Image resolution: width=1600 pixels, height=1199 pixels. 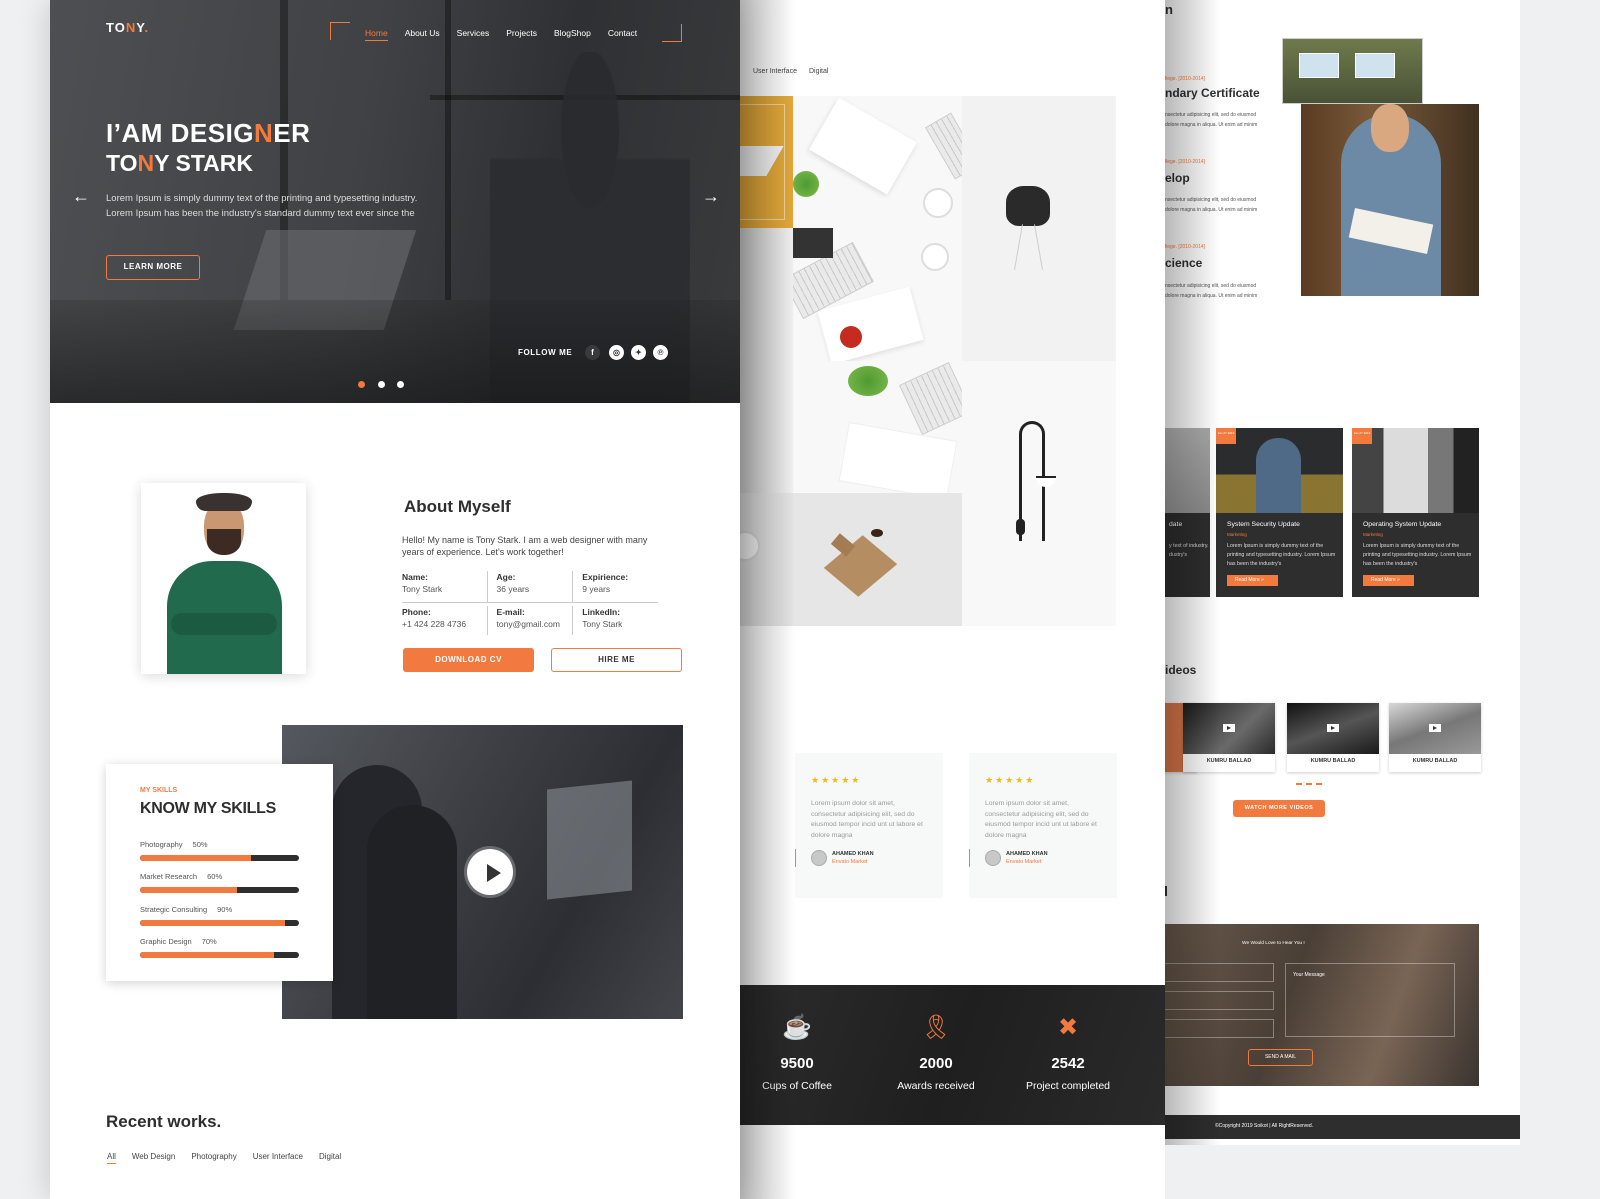 I want to click on nav-bracket-left, so click(x=340, y=31).